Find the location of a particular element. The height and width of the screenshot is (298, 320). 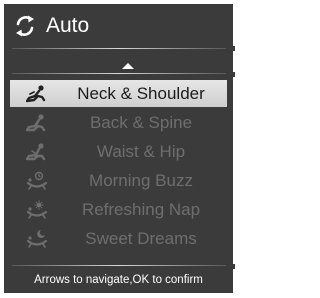

neck-shoulder-massage-icon is located at coordinates (36, 94).